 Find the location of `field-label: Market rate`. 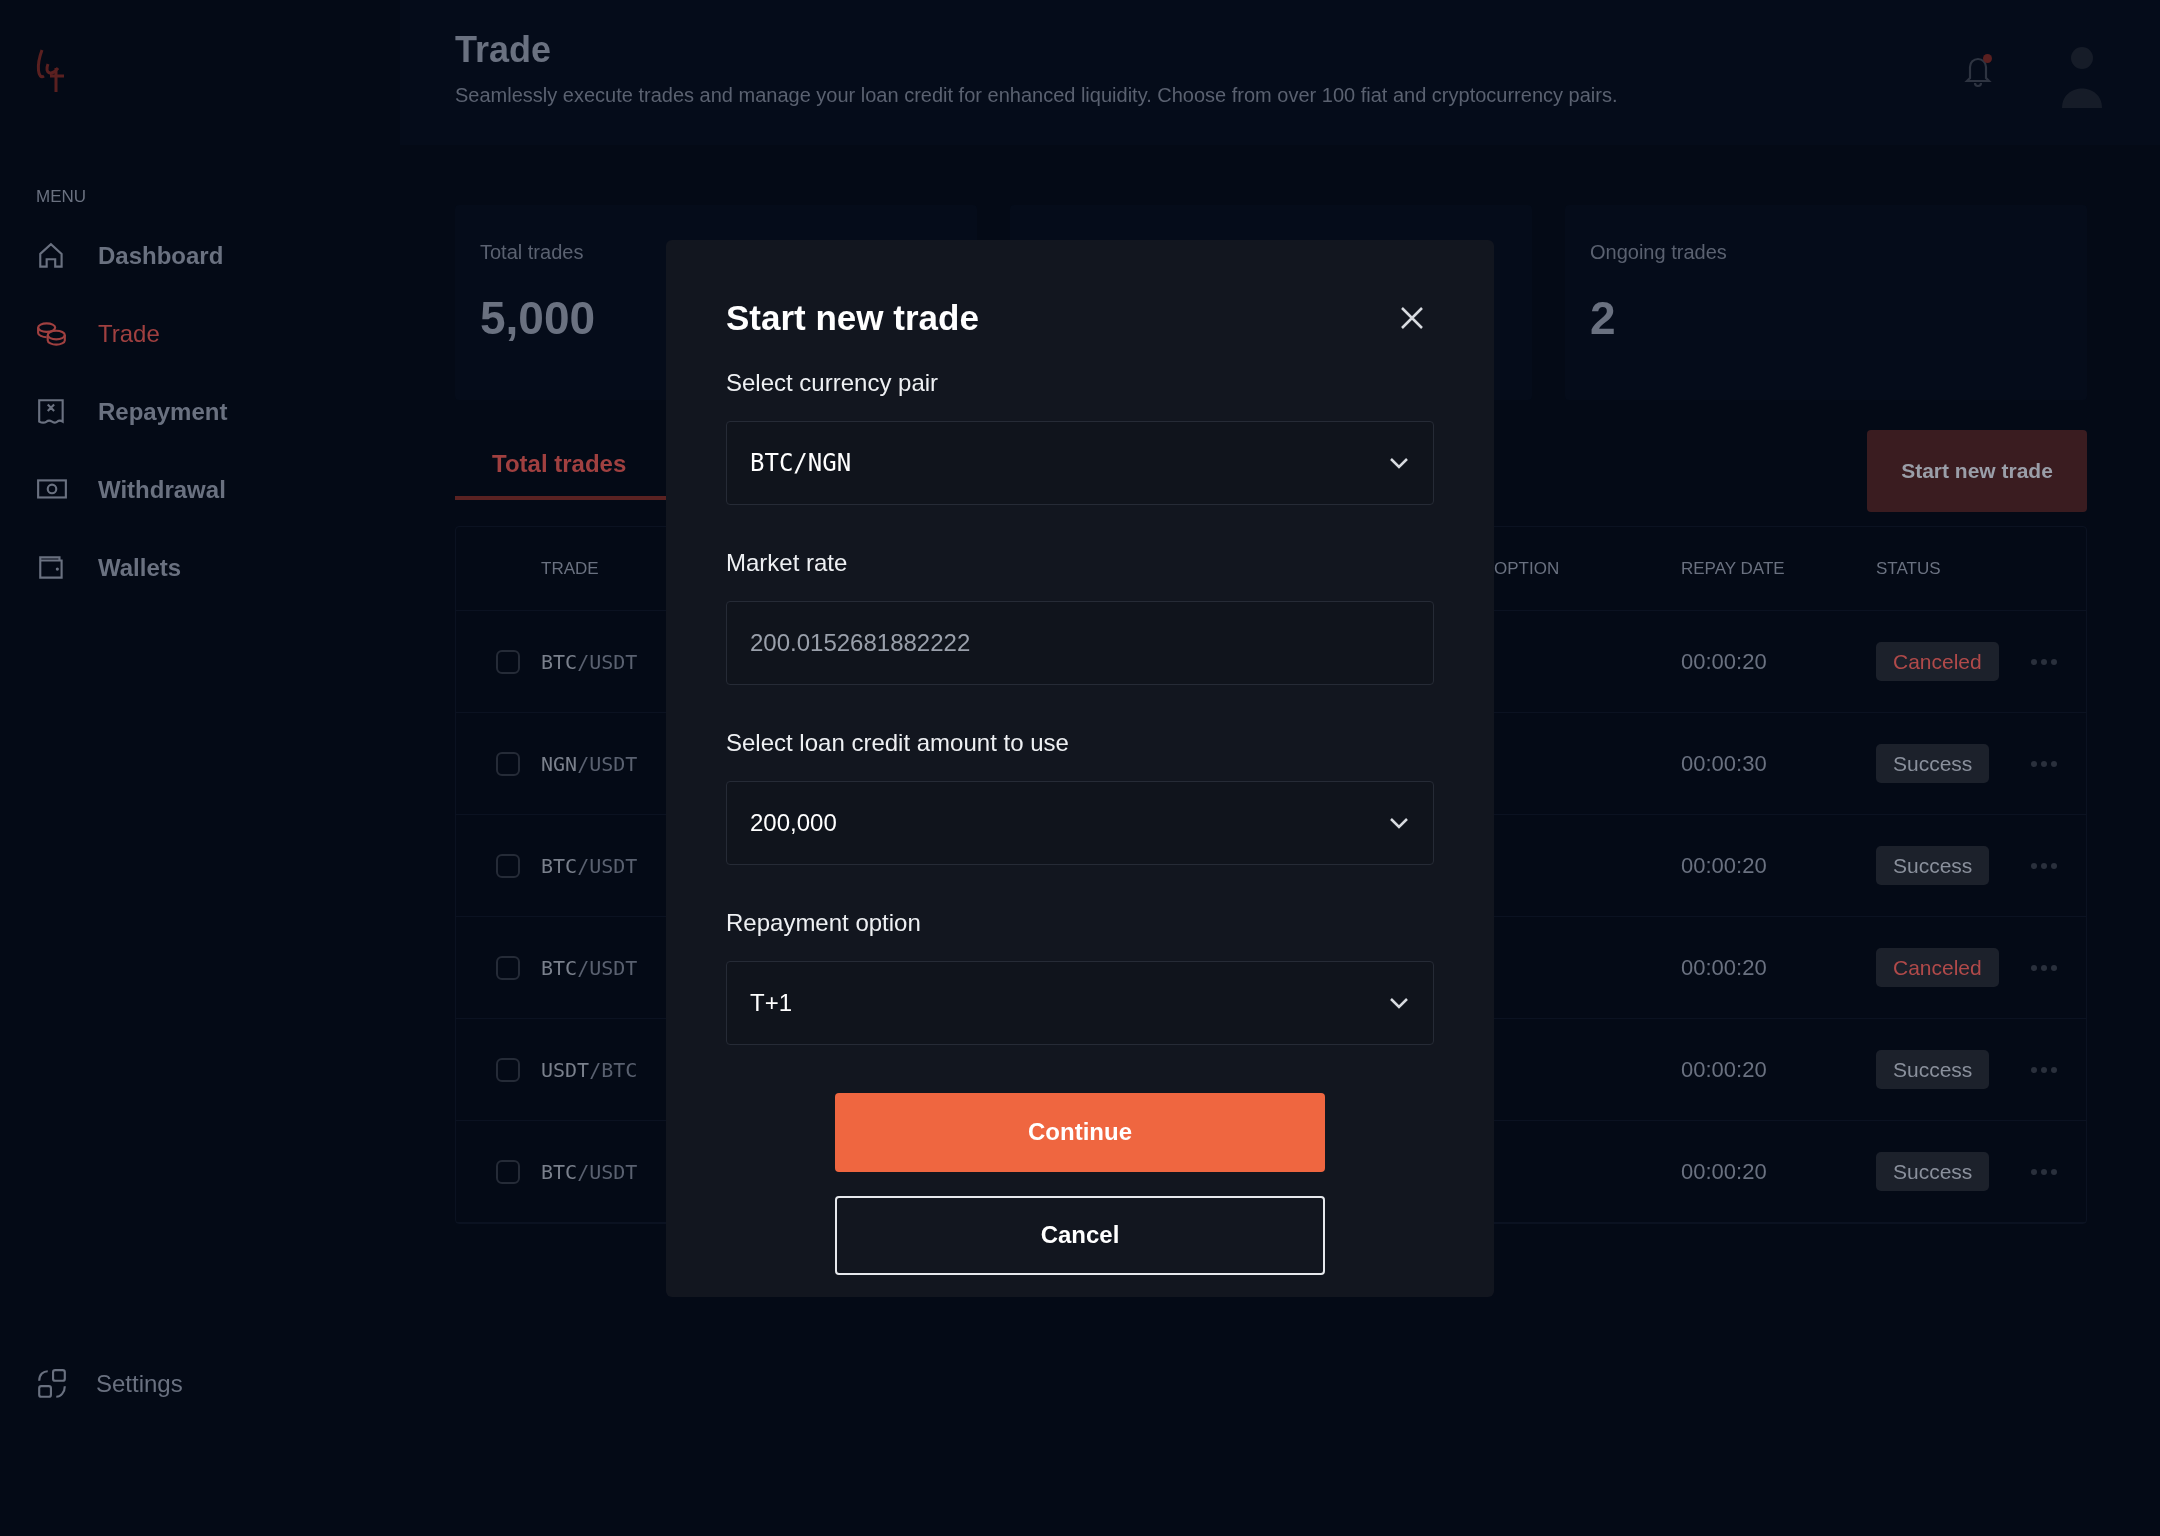

field-label: Market rate is located at coordinates (787, 562).